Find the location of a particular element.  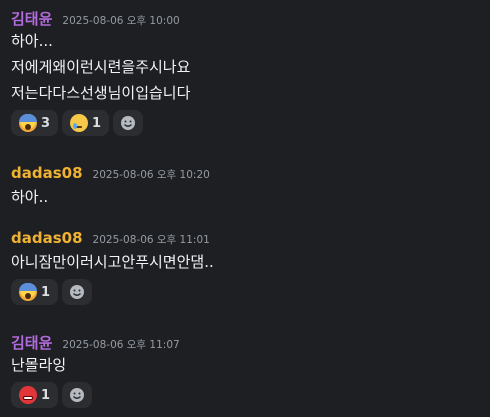

reaction-screaming-face: 1 is located at coordinates (35, 292).